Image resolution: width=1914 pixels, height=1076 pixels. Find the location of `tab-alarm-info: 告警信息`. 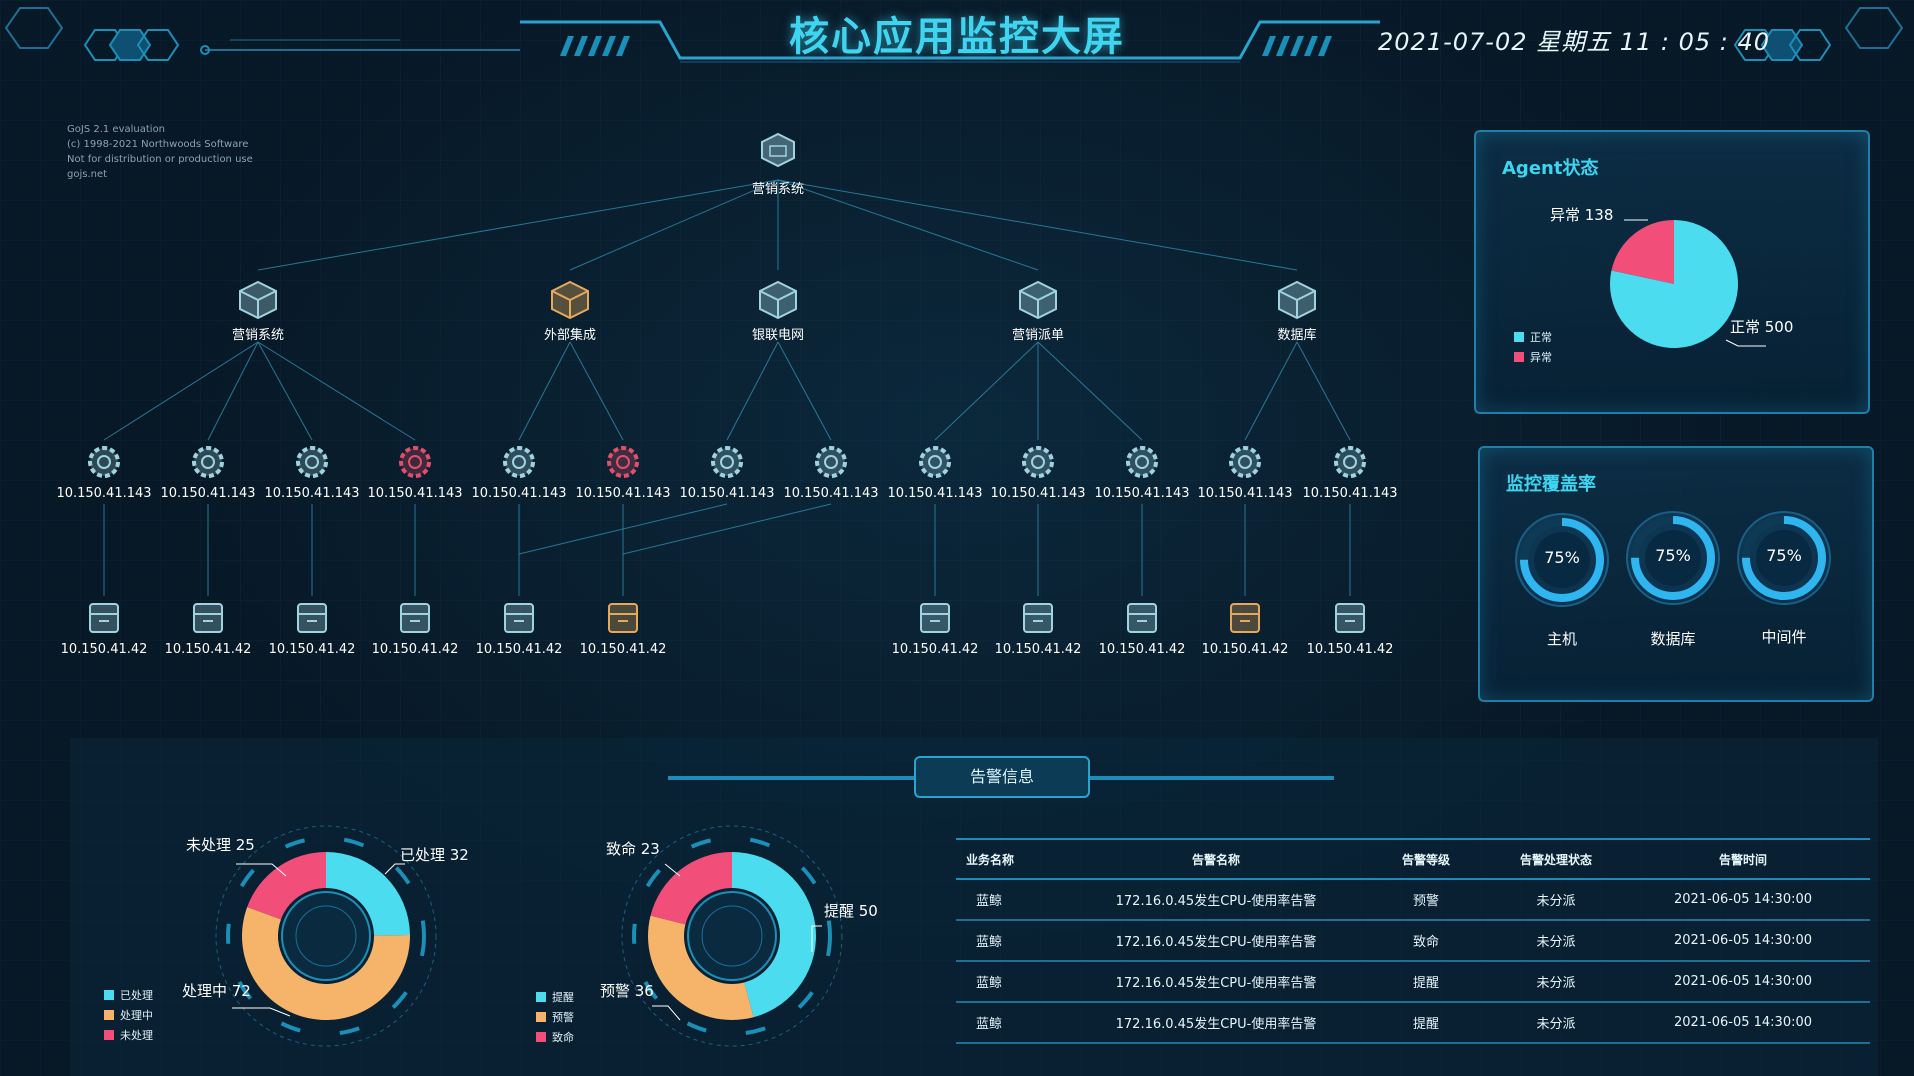

tab-alarm-info: 告警信息 is located at coordinates (1002, 777).